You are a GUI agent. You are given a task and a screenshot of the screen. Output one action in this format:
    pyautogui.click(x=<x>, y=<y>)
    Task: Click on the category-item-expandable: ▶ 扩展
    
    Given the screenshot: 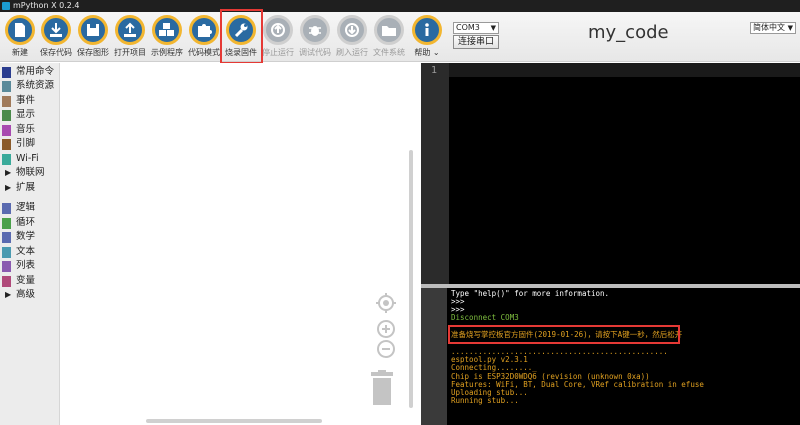 What is the action you would take?
    pyautogui.click(x=30, y=188)
    